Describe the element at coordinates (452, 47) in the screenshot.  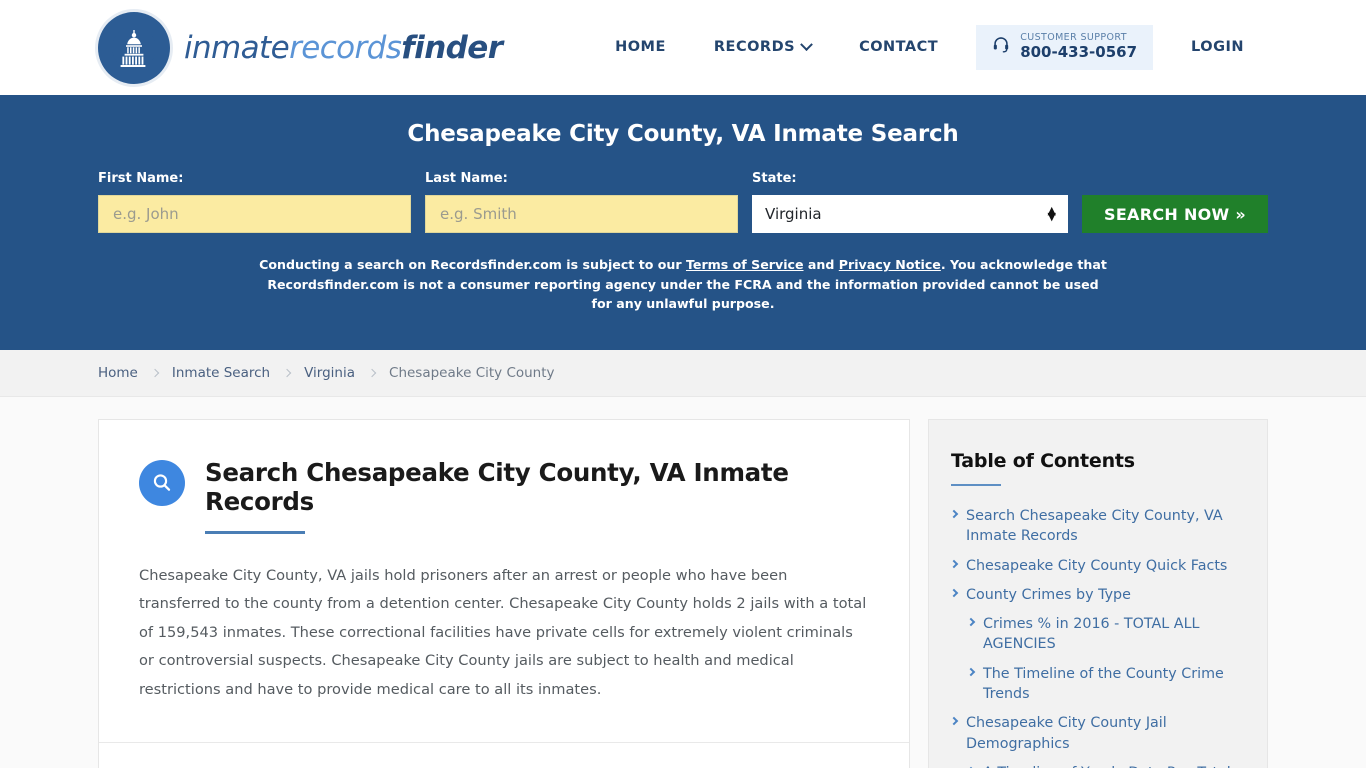
I see `logo-word-finder: finder` at that location.